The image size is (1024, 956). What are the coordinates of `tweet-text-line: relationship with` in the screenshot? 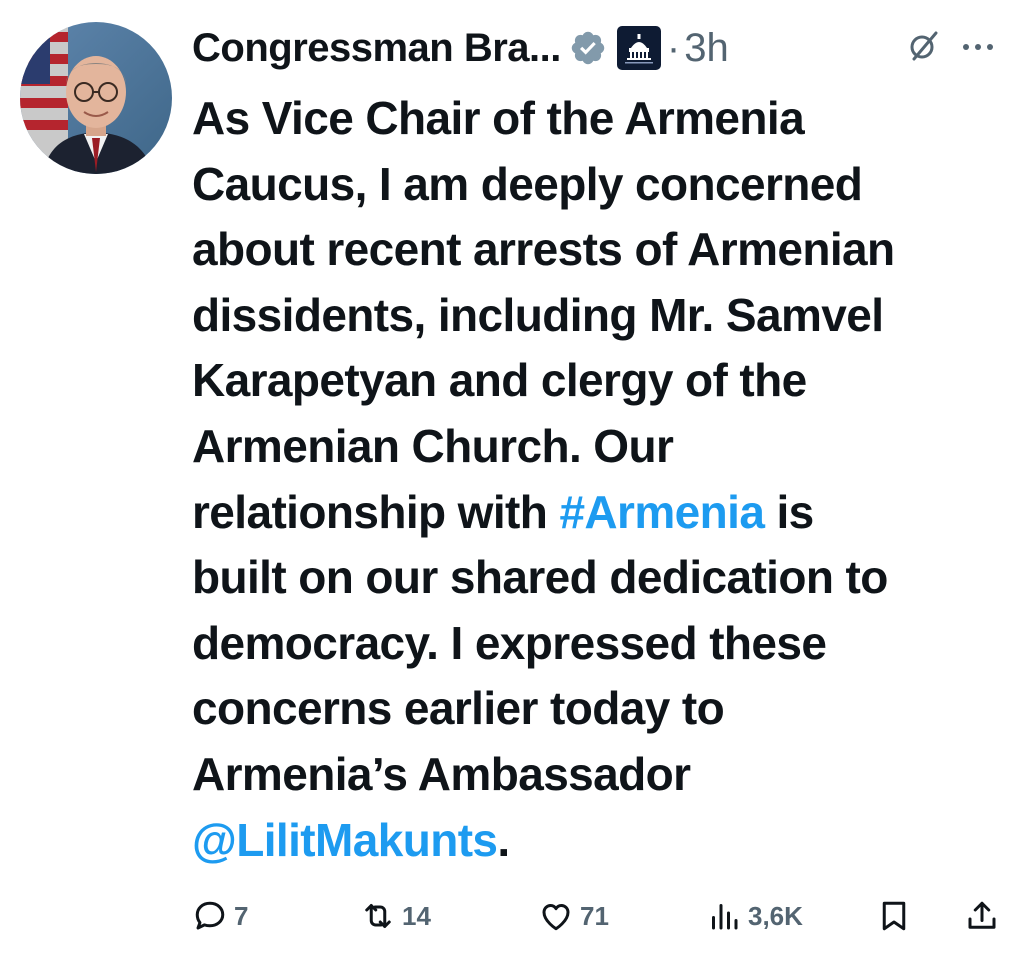 It's located at (376, 511).